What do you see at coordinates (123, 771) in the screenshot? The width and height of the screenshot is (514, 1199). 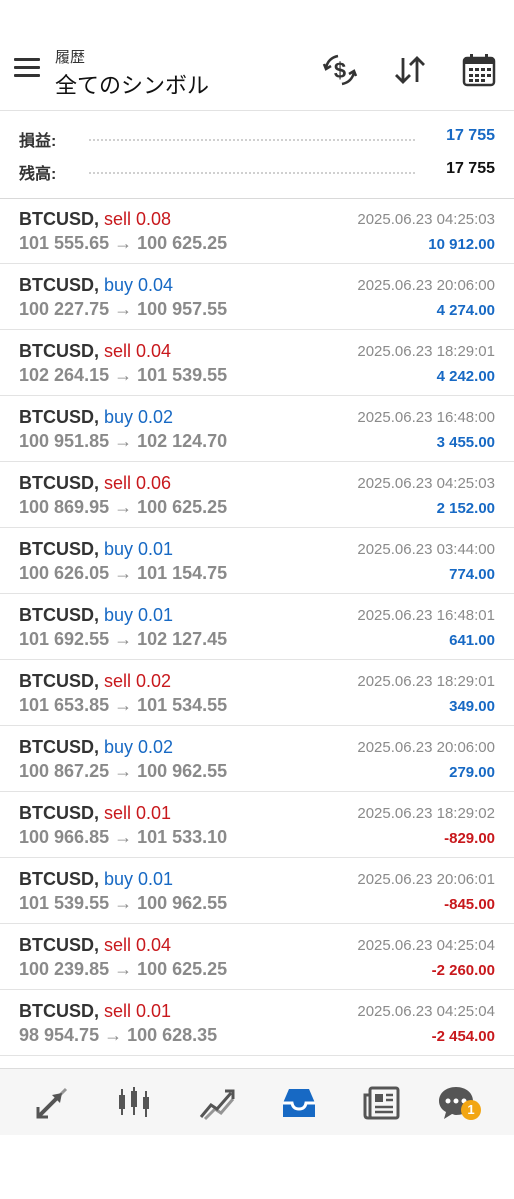 I see `trade-prices: 100 867.25 → 100 962.55` at bounding box center [123, 771].